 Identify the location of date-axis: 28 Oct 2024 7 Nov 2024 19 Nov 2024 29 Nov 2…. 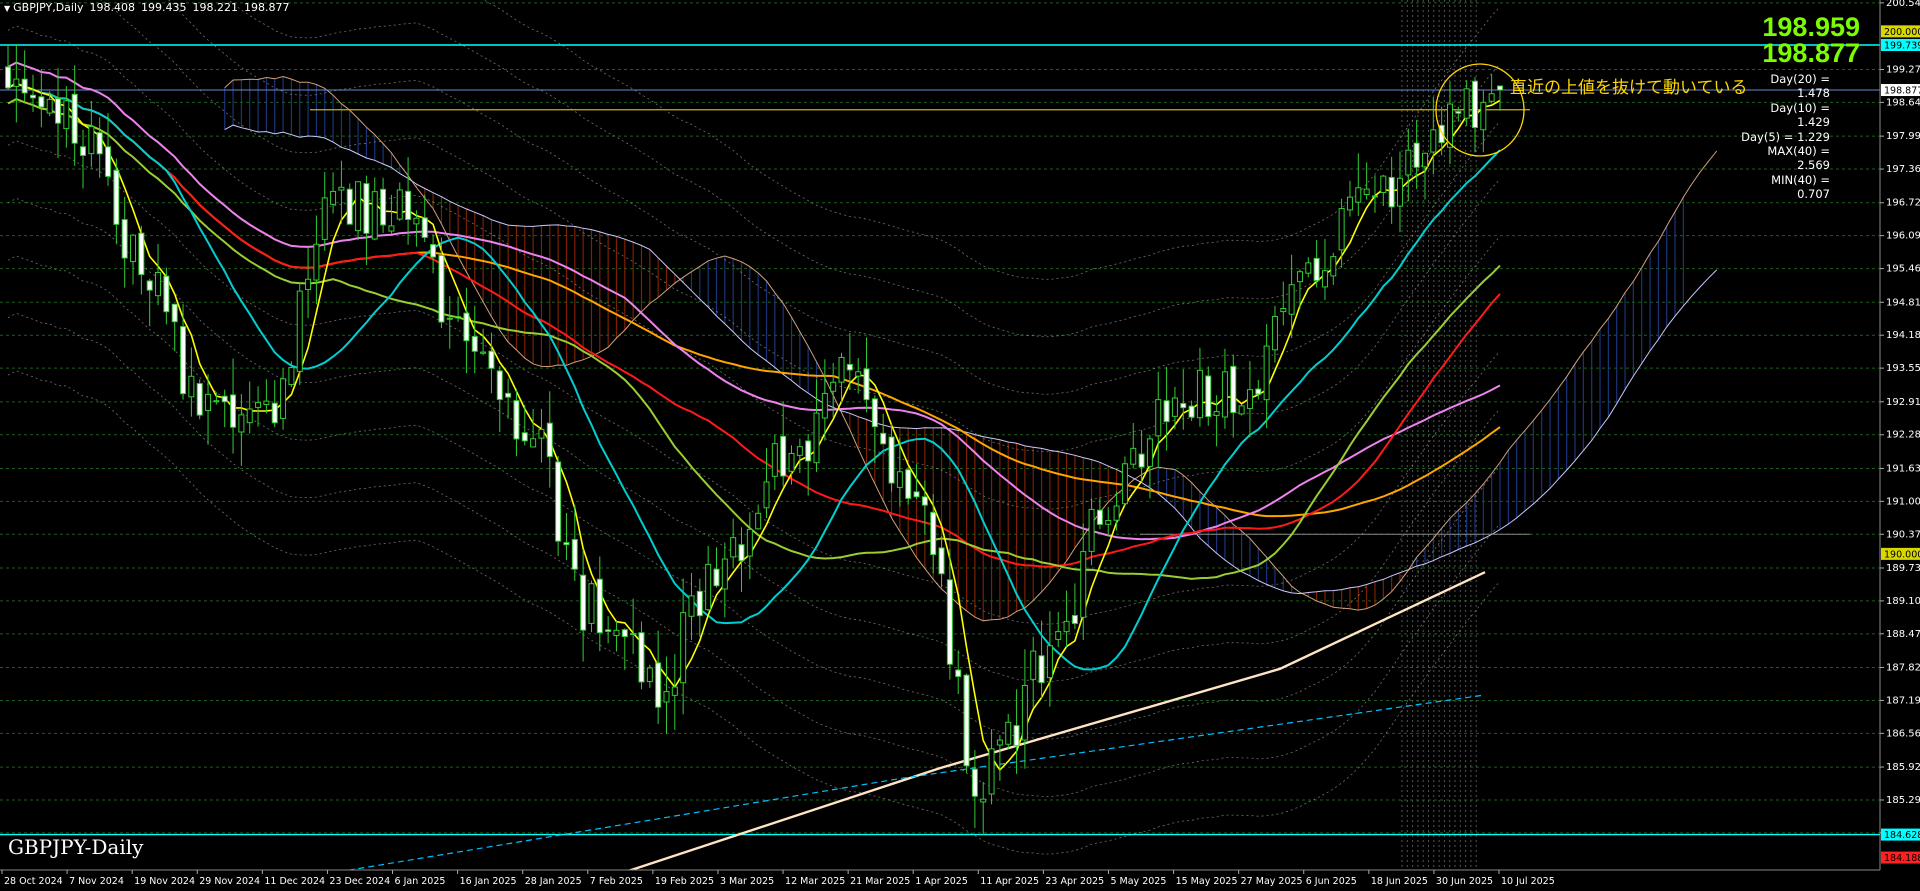
(960, 880).